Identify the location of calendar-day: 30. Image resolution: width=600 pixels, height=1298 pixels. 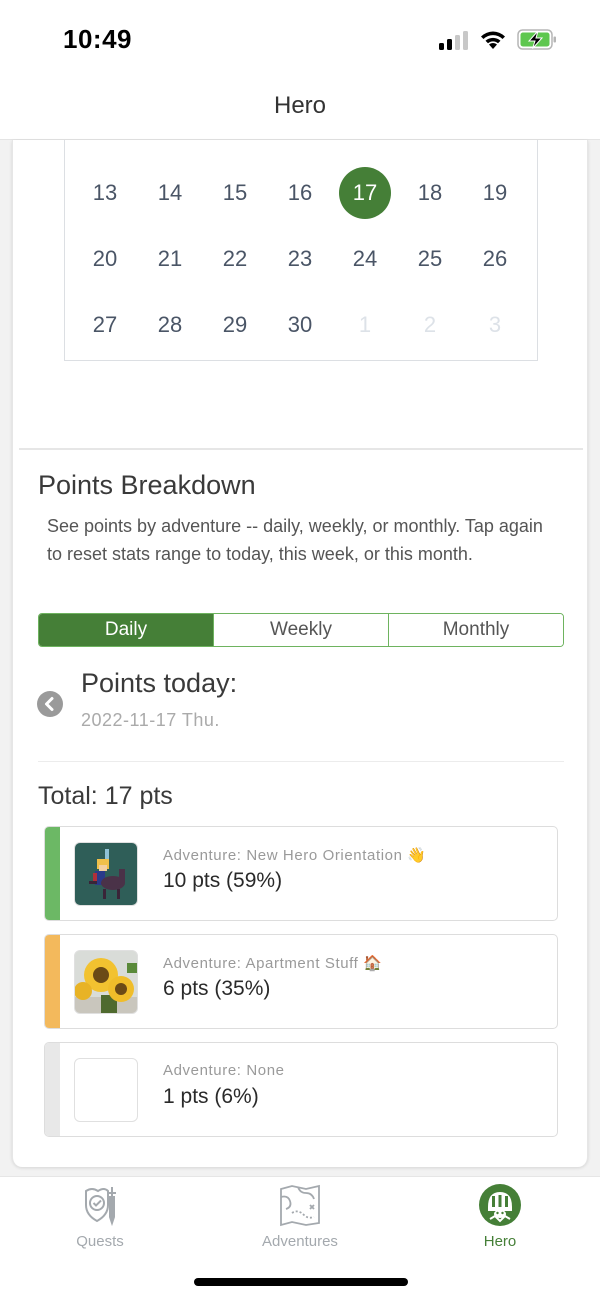
(300, 325).